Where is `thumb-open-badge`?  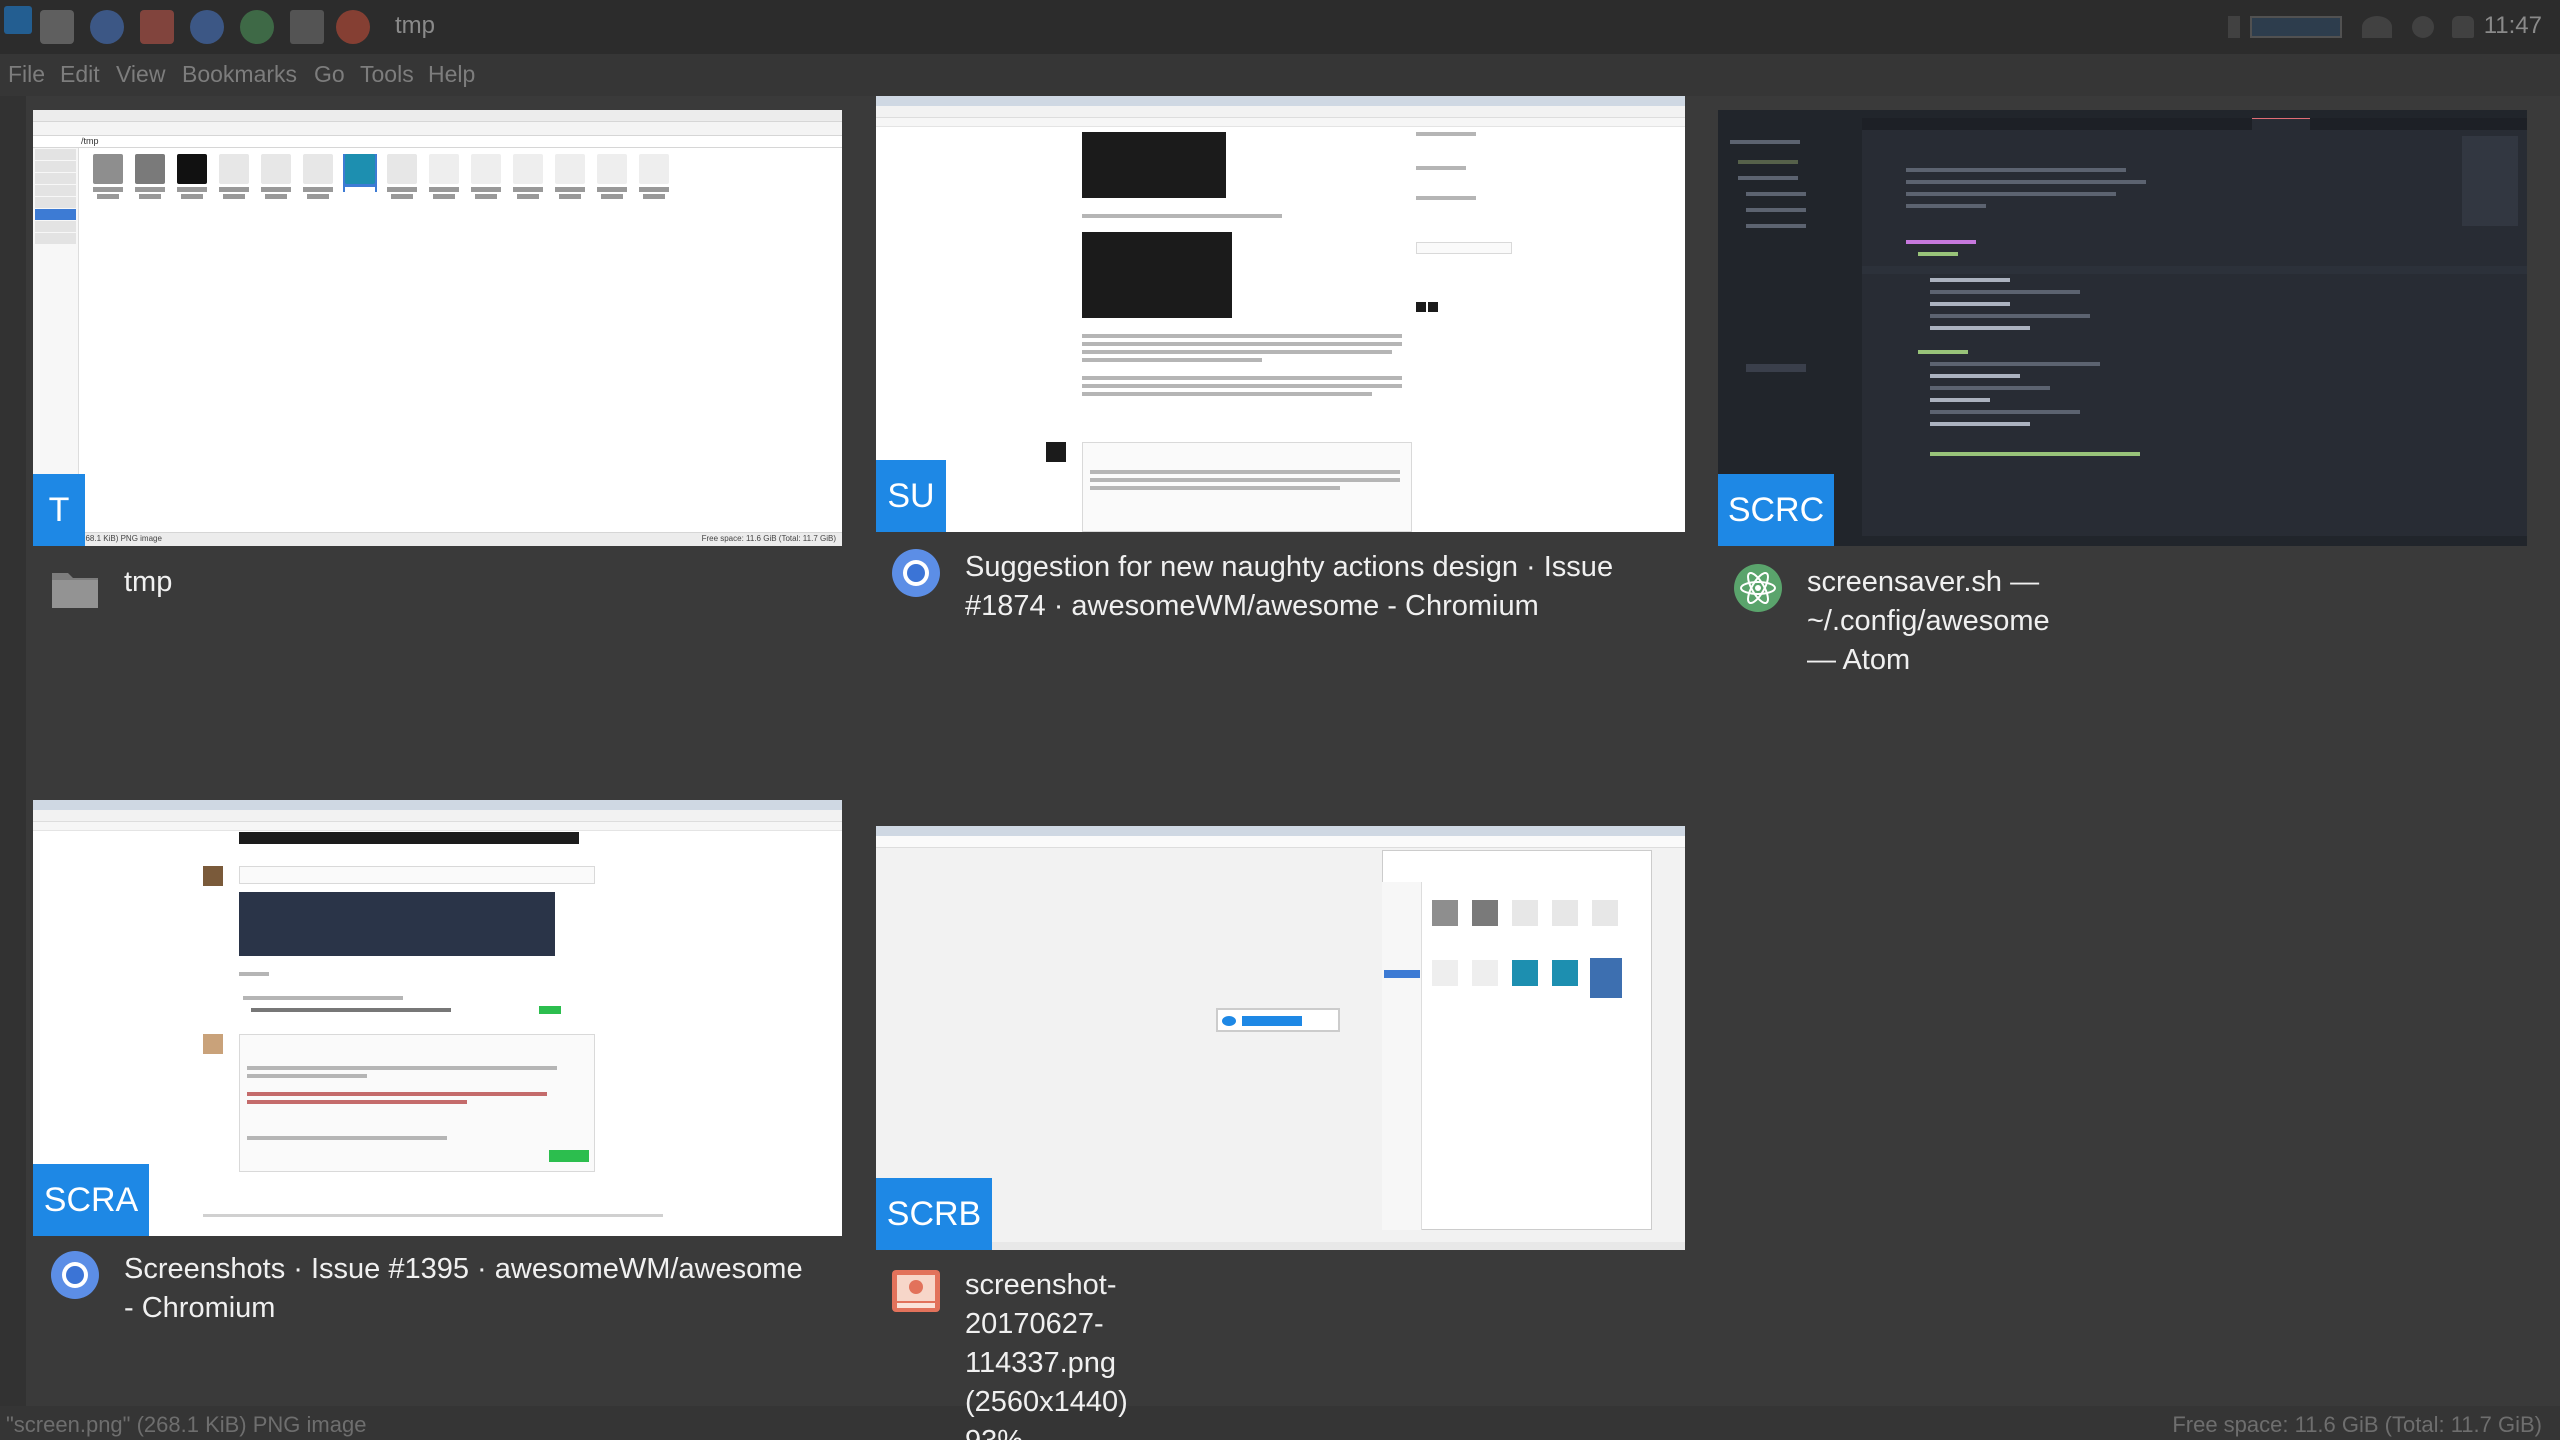 thumb-open-badge is located at coordinates (550, 1010).